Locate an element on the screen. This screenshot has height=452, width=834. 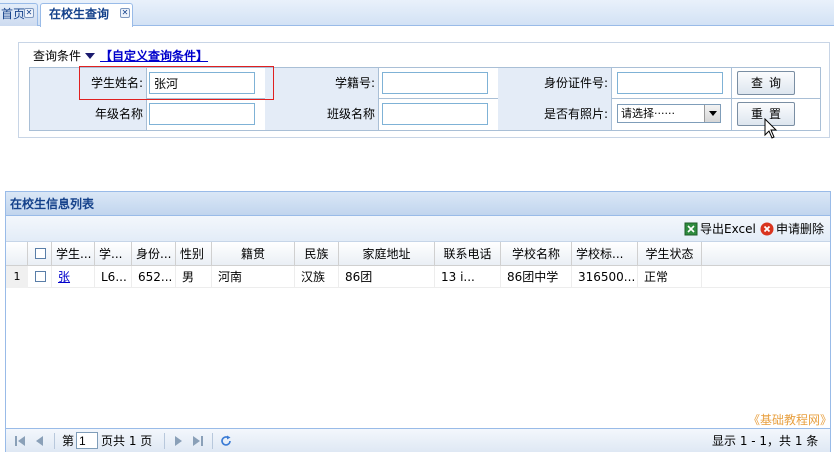
grade-cell is located at coordinates (205, 114).